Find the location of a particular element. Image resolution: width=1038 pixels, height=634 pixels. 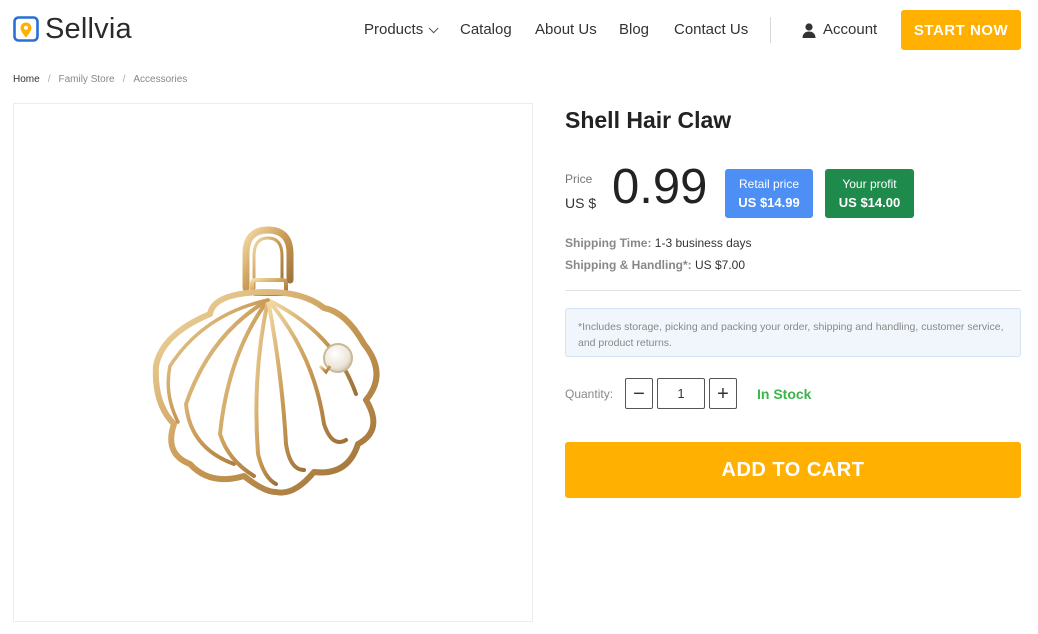

breadcrumb-accessories: Accessories is located at coordinates (160, 79).